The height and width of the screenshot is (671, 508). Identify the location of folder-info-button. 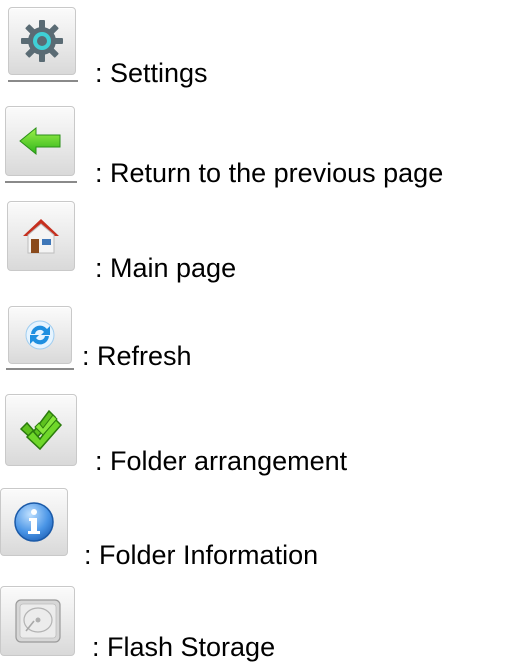
(34, 522).